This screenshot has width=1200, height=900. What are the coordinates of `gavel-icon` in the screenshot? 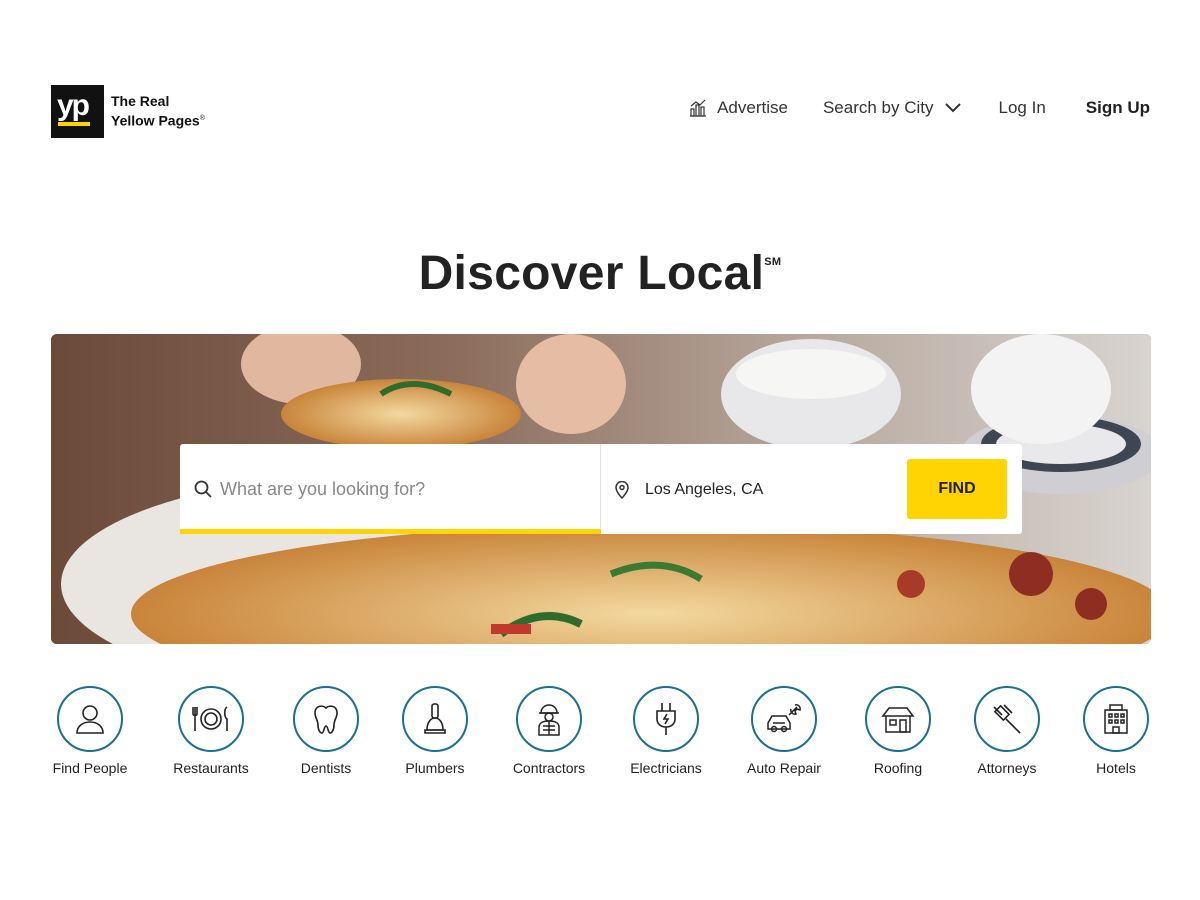 It's located at (1007, 719).